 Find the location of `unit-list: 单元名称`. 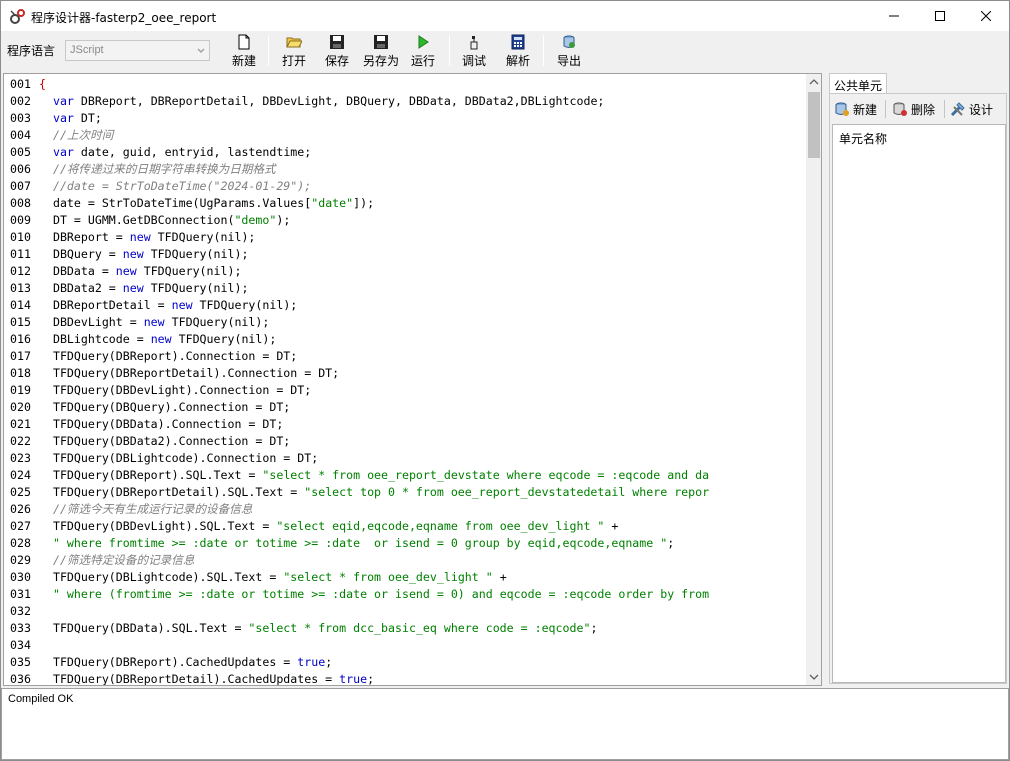

unit-list: 单元名称 is located at coordinates (919, 403).